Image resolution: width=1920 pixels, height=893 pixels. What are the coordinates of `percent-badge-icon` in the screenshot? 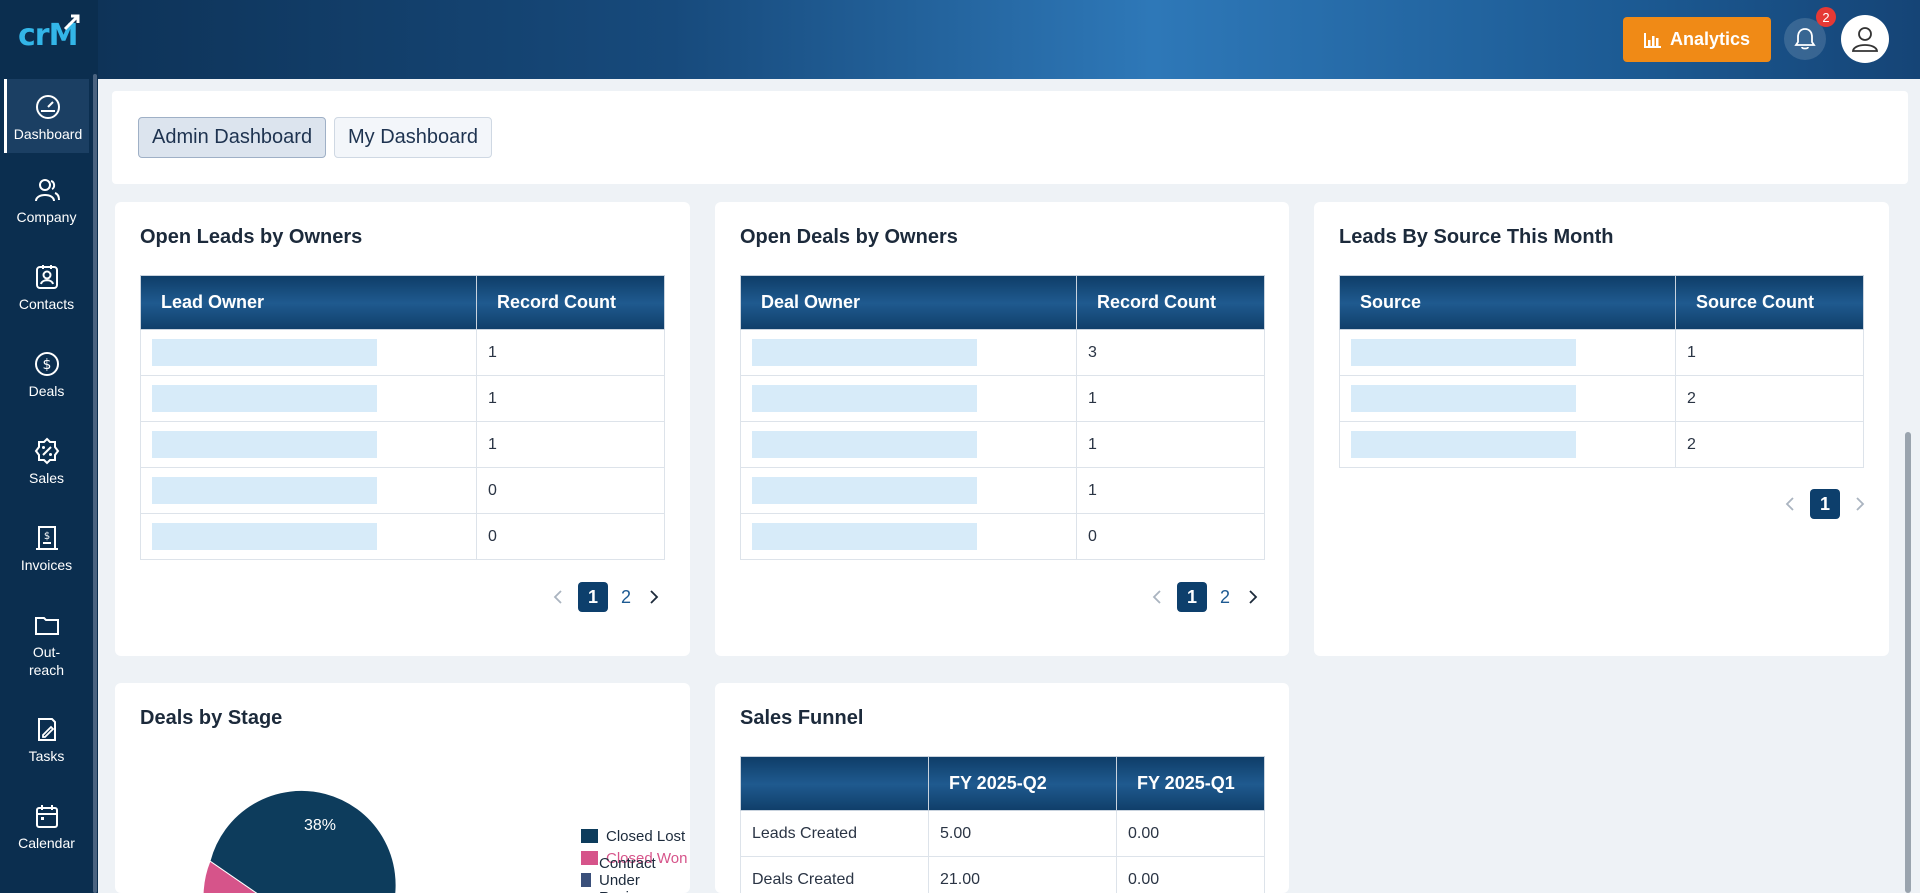 It's located at (46, 451).